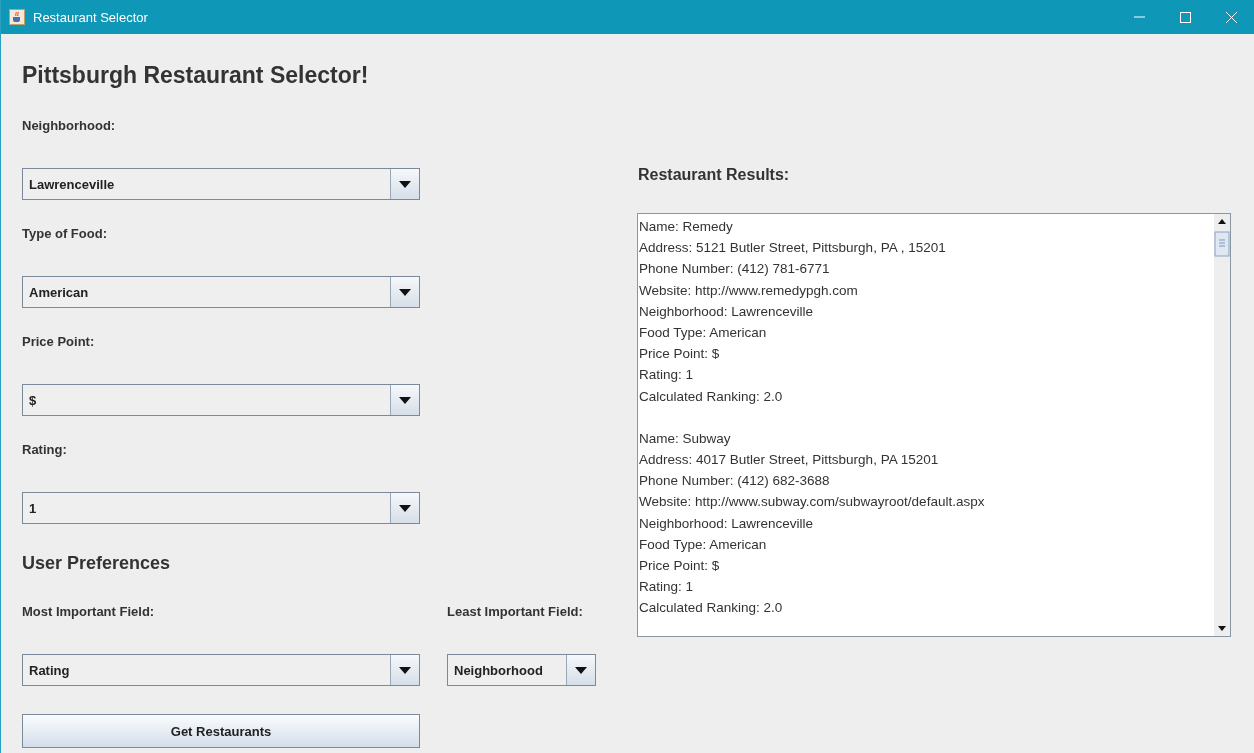 Image resolution: width=1254 pixels, height=753 pixels. Describe the element at coordinates (521, 670) in the screenshot. I see `dropdown: Neighborhood` at that location.